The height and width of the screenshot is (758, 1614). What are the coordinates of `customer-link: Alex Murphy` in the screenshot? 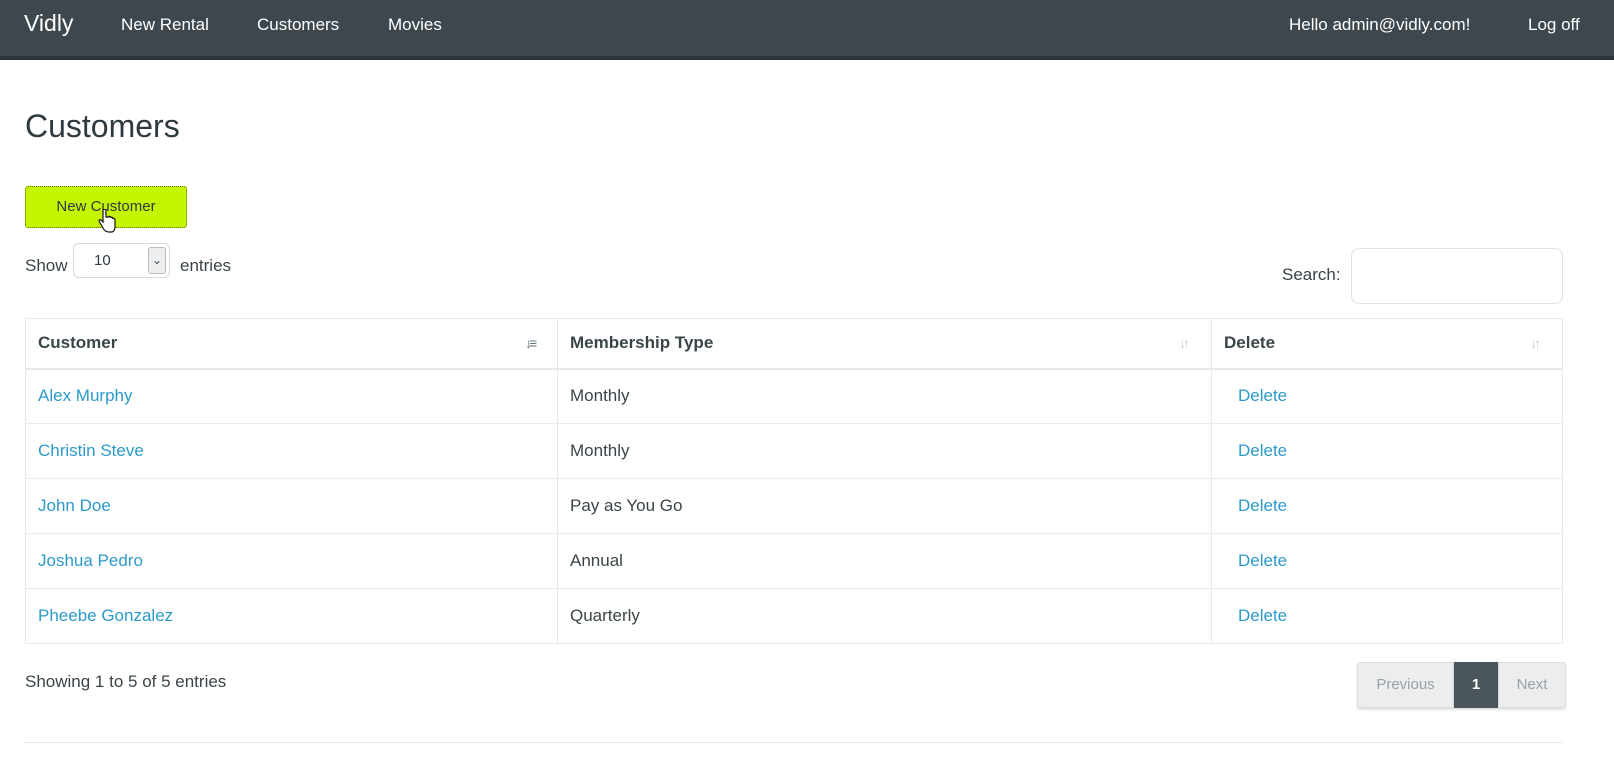 It's located at (85, 395).